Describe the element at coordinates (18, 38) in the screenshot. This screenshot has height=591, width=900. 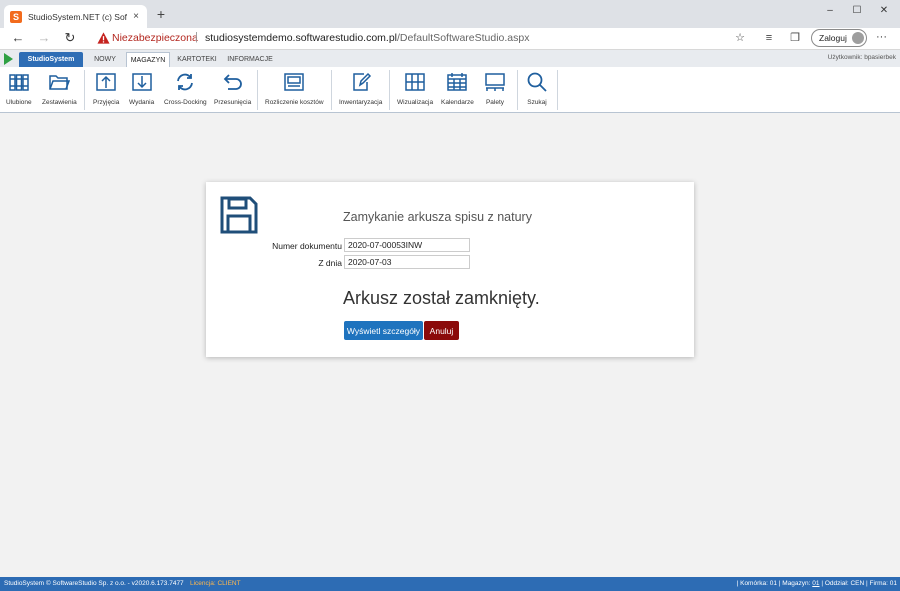
I see `back-icon: ←` at that location.